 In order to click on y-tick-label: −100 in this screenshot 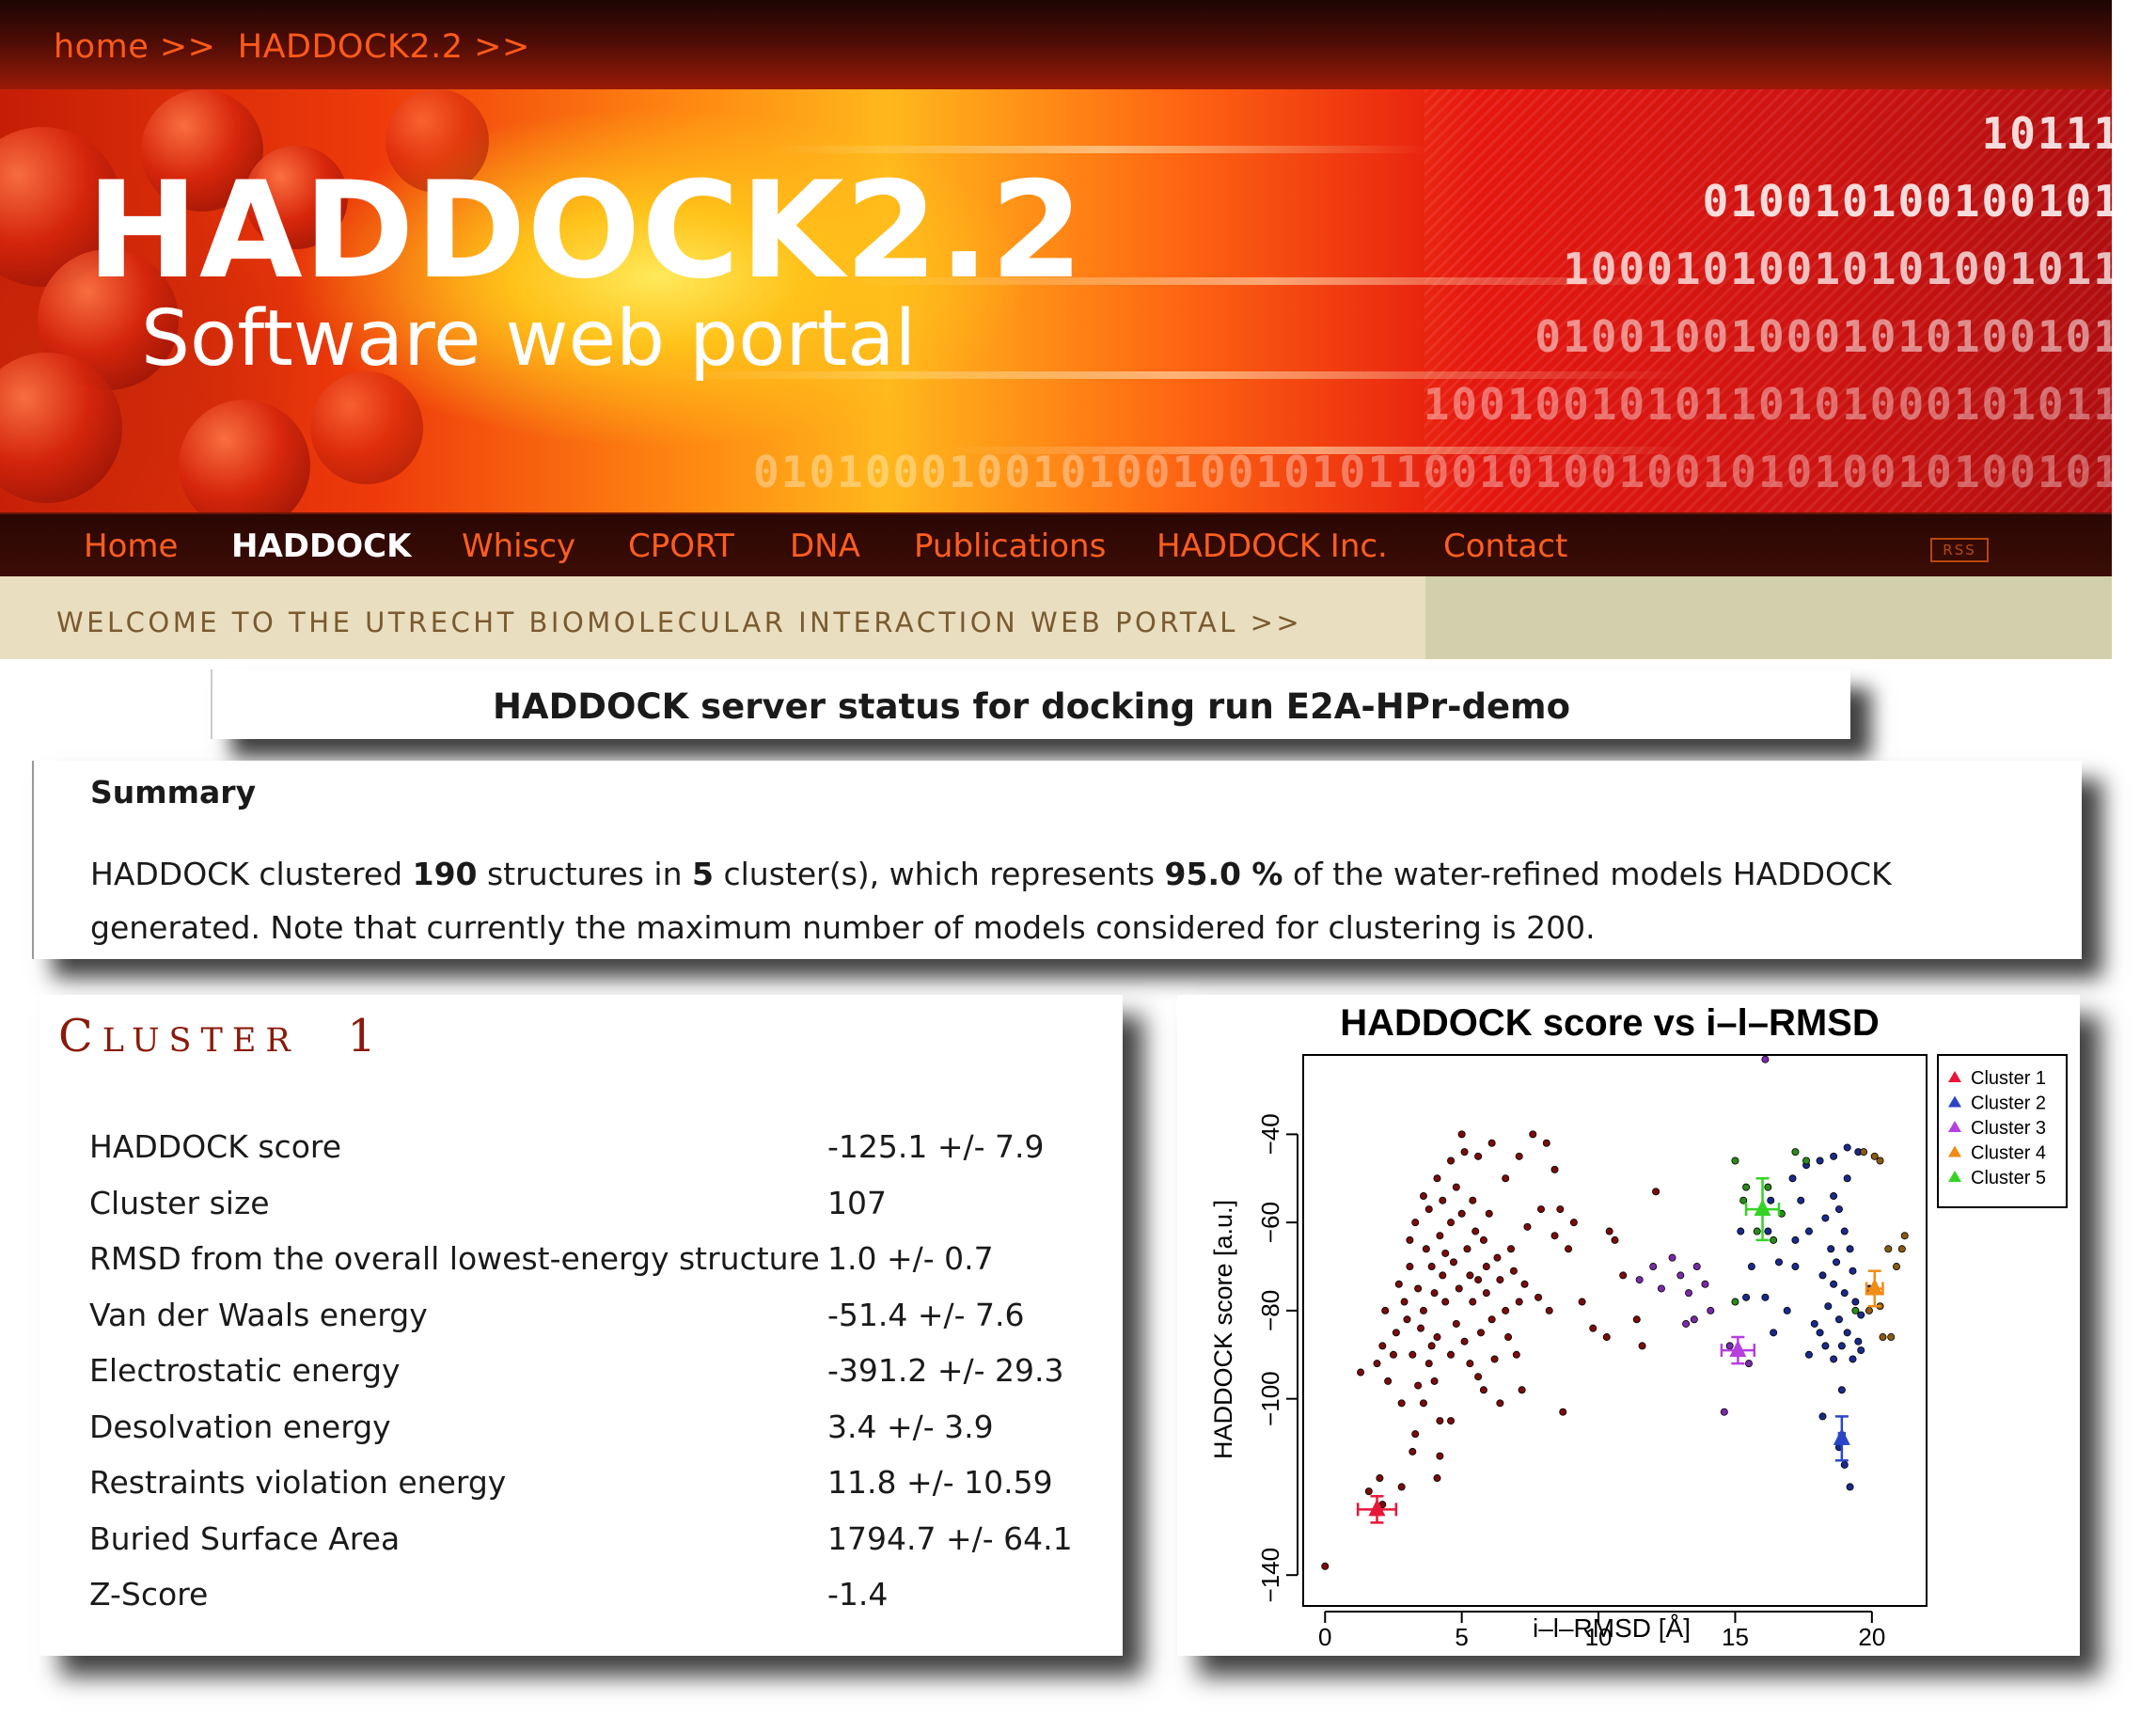, I will do `click(1270, 1398)`.